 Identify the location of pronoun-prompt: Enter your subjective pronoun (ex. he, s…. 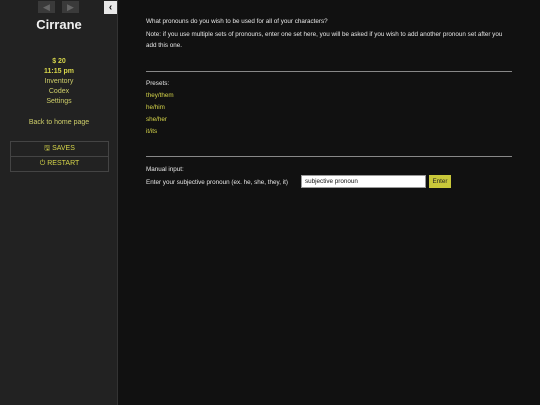
(217, 182).